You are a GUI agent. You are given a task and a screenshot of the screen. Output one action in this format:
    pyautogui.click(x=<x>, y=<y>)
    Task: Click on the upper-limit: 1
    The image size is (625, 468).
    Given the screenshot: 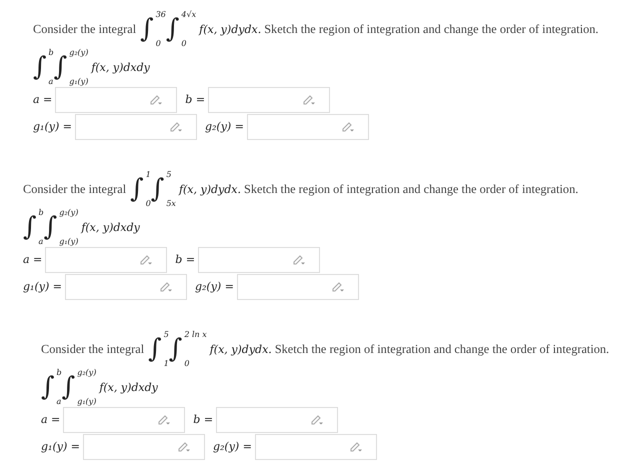 What is the action you would take?
    pyautogui.click(x=148, y=174)
    